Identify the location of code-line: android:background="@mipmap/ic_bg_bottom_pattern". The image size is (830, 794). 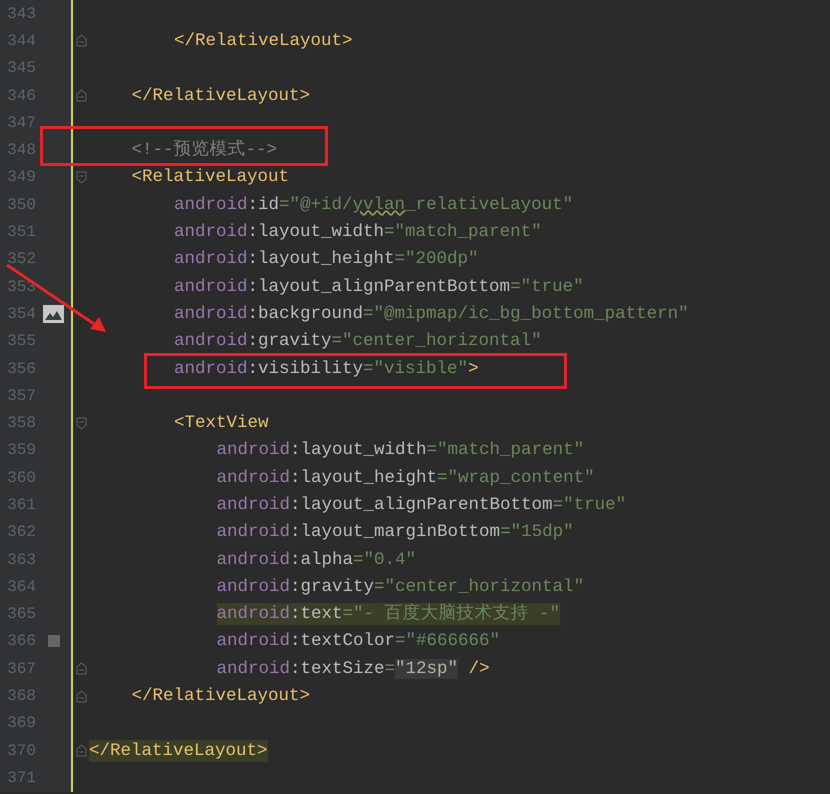
(431, 313).